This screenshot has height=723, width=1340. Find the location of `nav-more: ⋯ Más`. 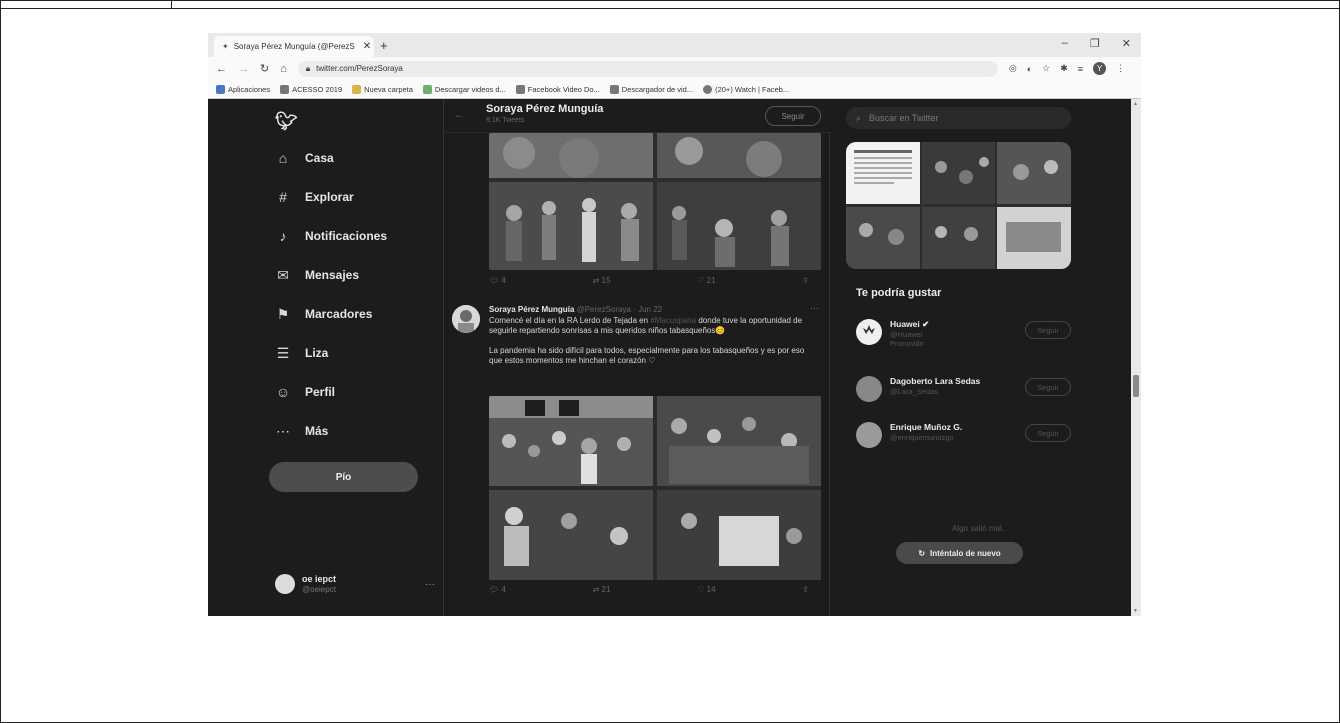

nav-more: ⋯ Más is located at coordinates (301, 431).